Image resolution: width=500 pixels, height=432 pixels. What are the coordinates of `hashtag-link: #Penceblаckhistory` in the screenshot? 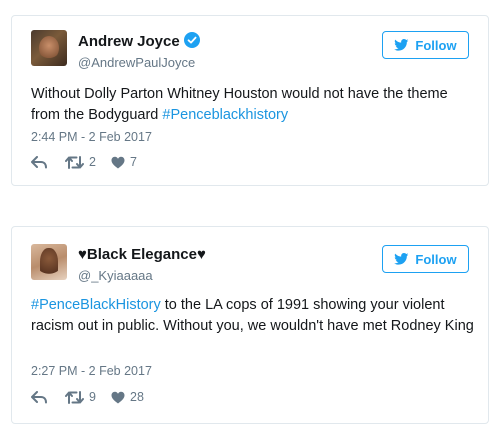 It's located at (225, 115).